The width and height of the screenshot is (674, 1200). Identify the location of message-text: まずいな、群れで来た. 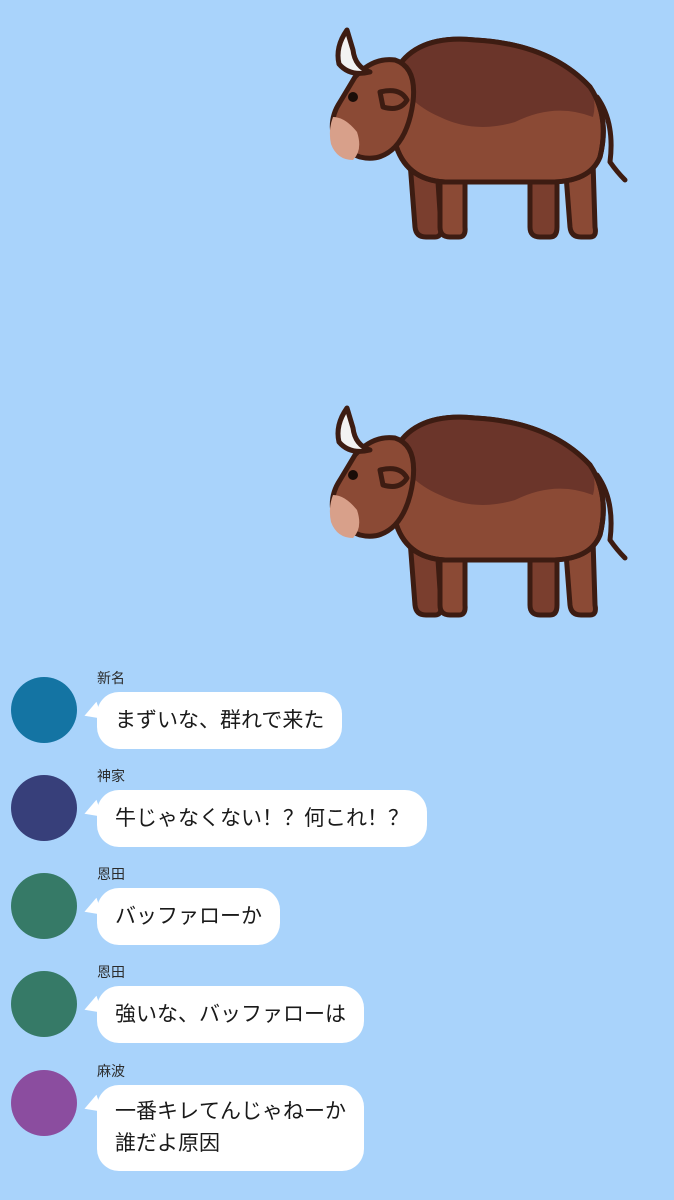
(220, 720).